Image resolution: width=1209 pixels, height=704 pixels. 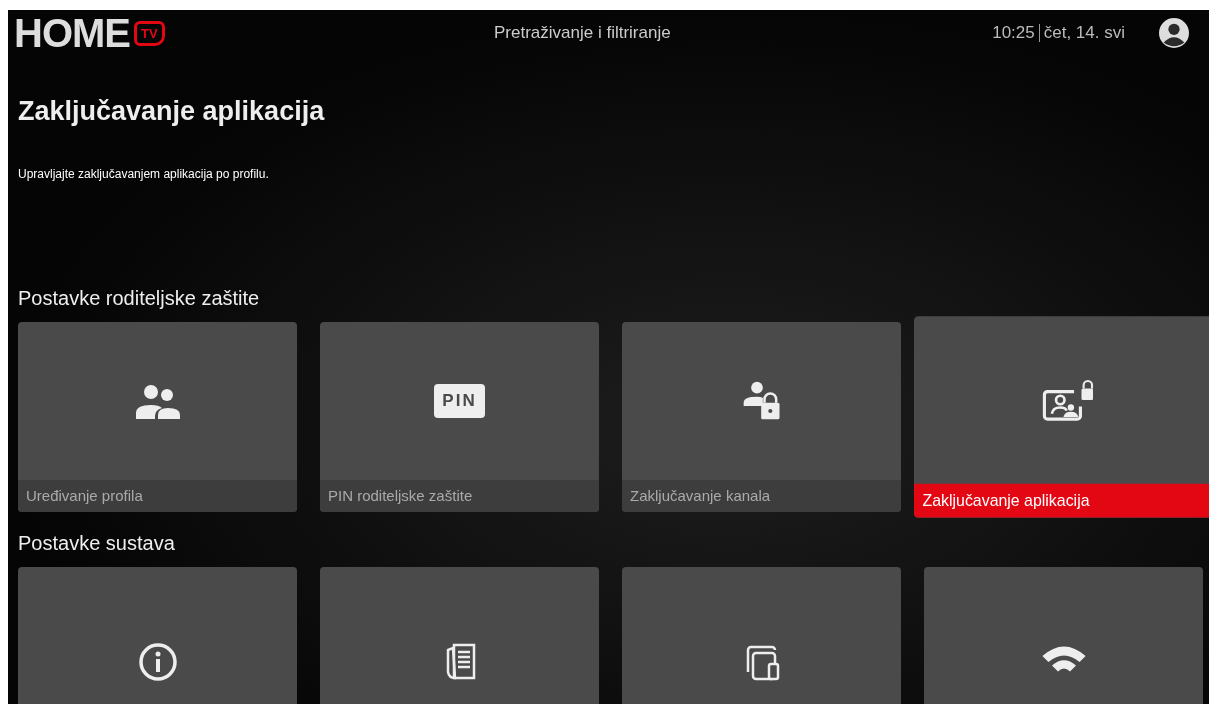 I want to click on section-title: Postavke sustava, so click(x=97, y=543).